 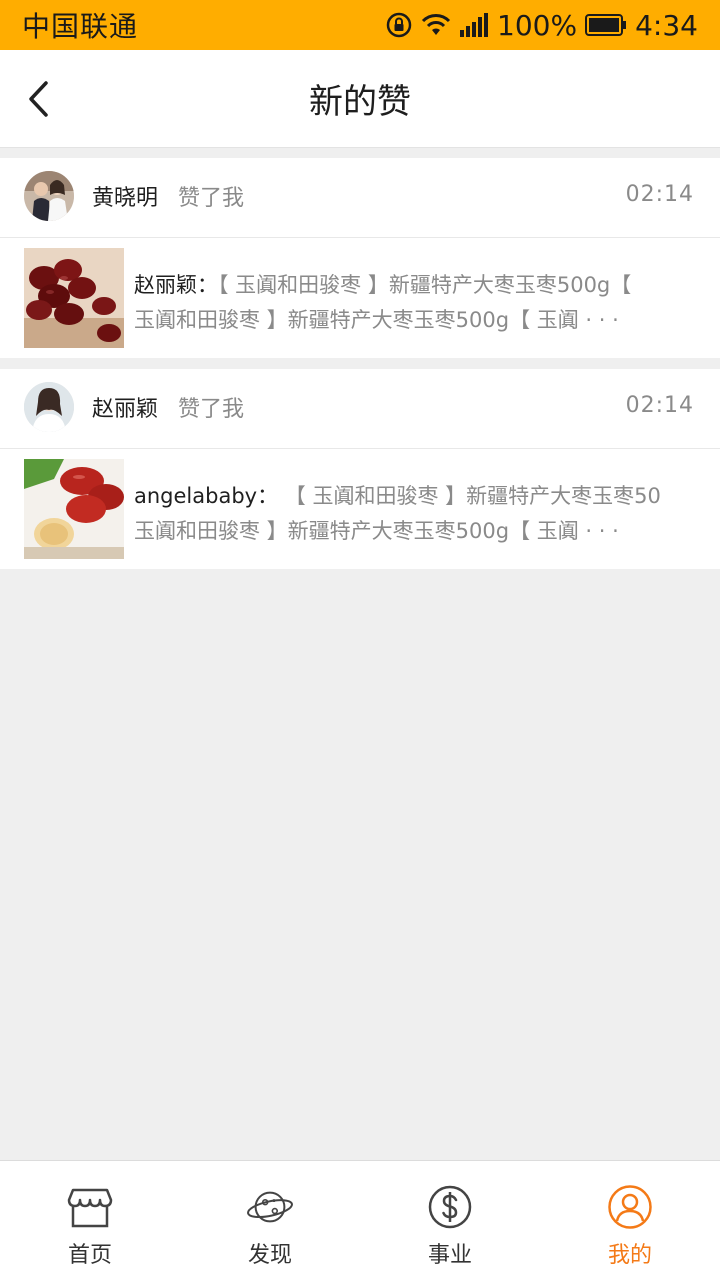 I want to click on nav-header: 新的赞, so click(x=360, y=99).